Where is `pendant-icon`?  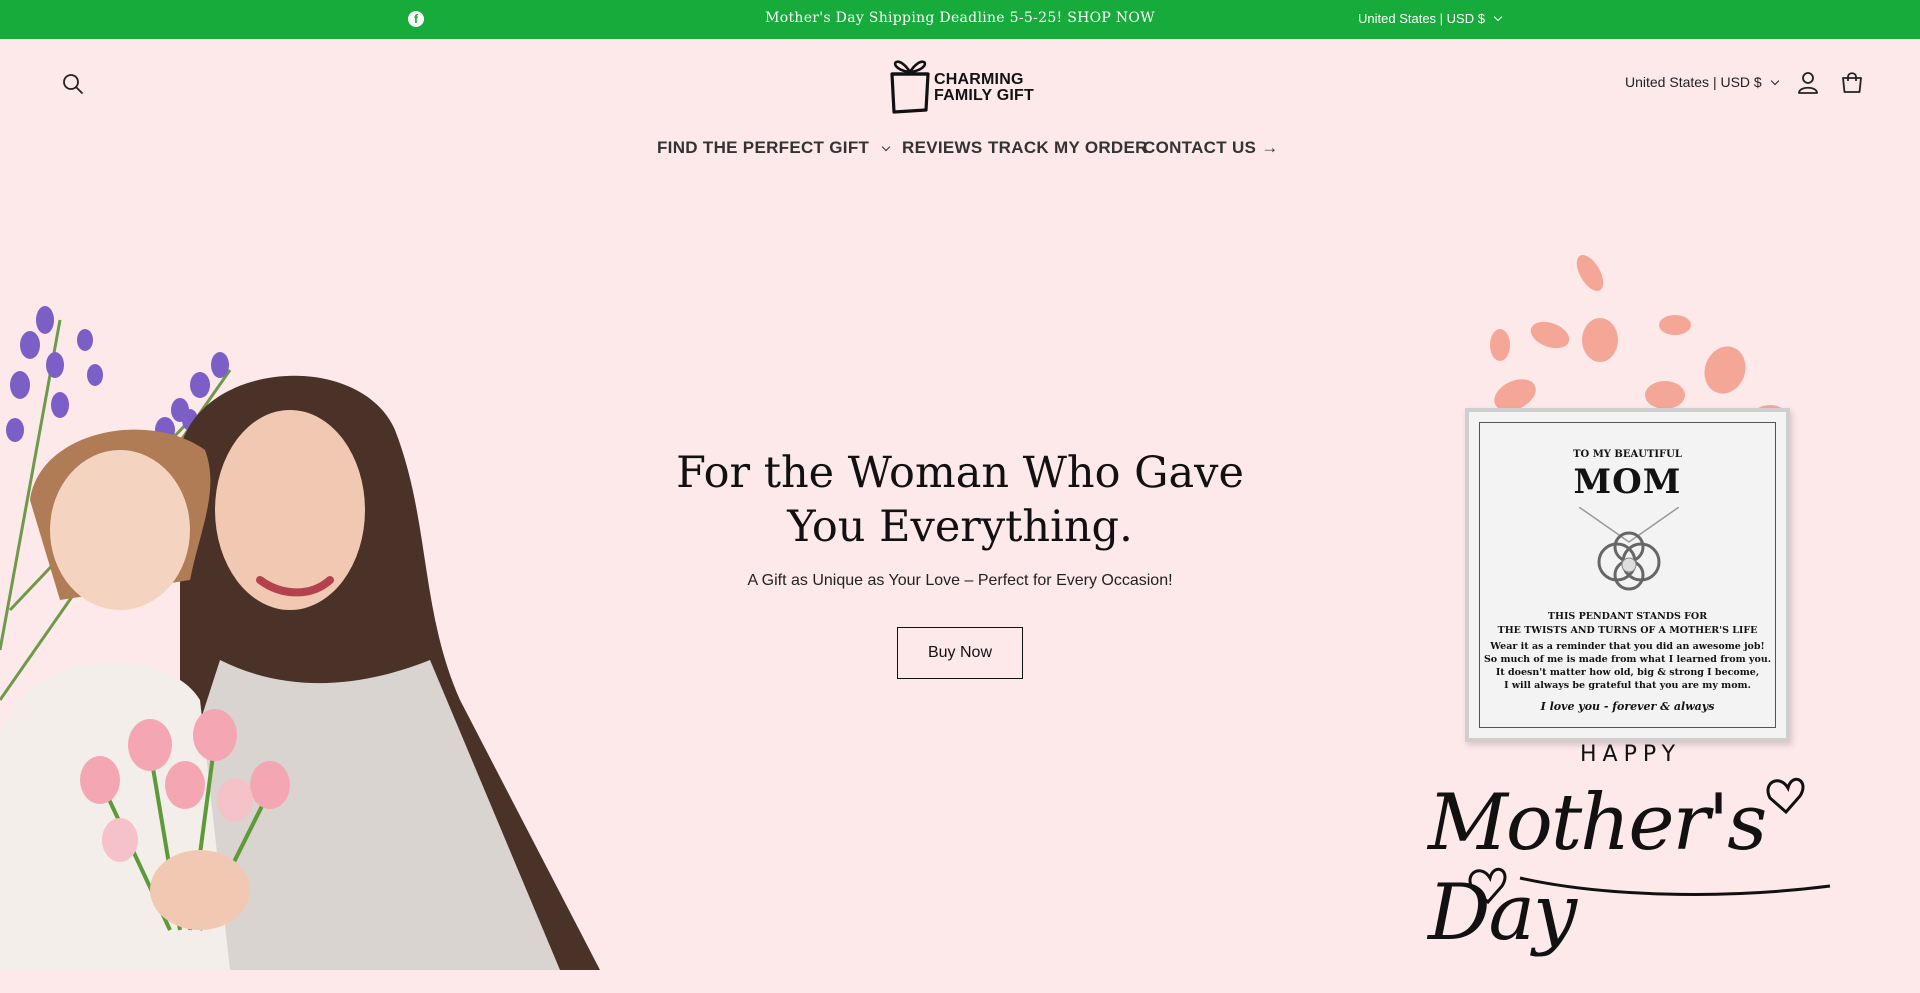 pendant-icon is located at coordinates (1629, 549).